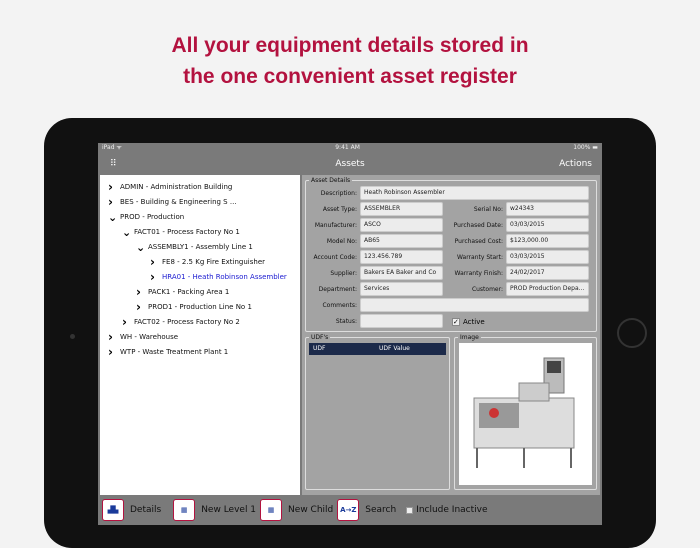  Describe the element at coordinates (184, 510) in the screenshot. I see `new-level-icon: ▦` at that location.